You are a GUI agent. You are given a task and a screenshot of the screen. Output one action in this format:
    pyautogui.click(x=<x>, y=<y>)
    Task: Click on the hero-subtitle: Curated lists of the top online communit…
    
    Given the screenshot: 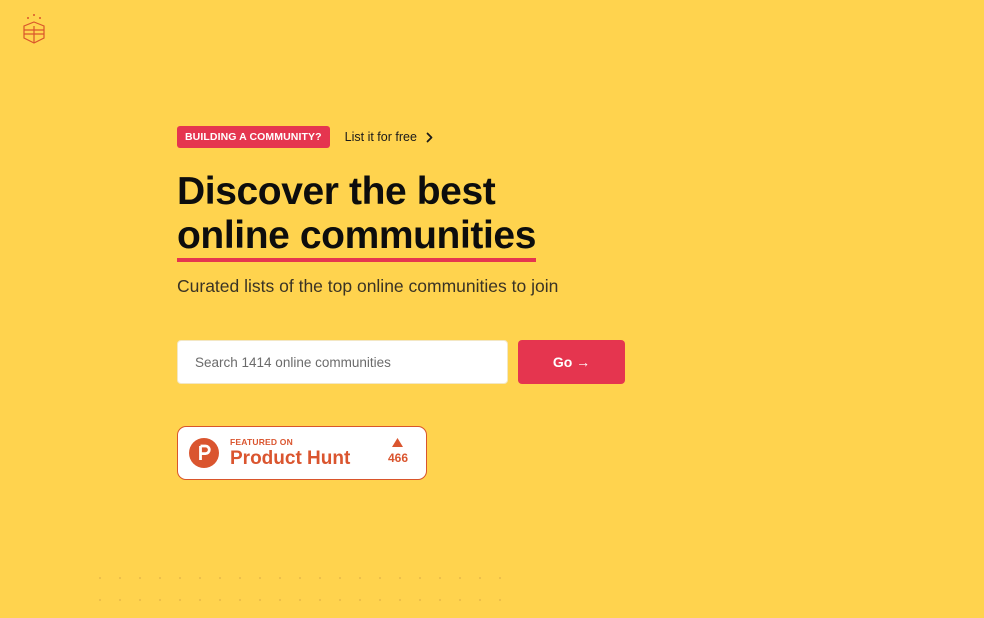 What is the action you would take?
    pyautogui.click(x=368, y=286)
    